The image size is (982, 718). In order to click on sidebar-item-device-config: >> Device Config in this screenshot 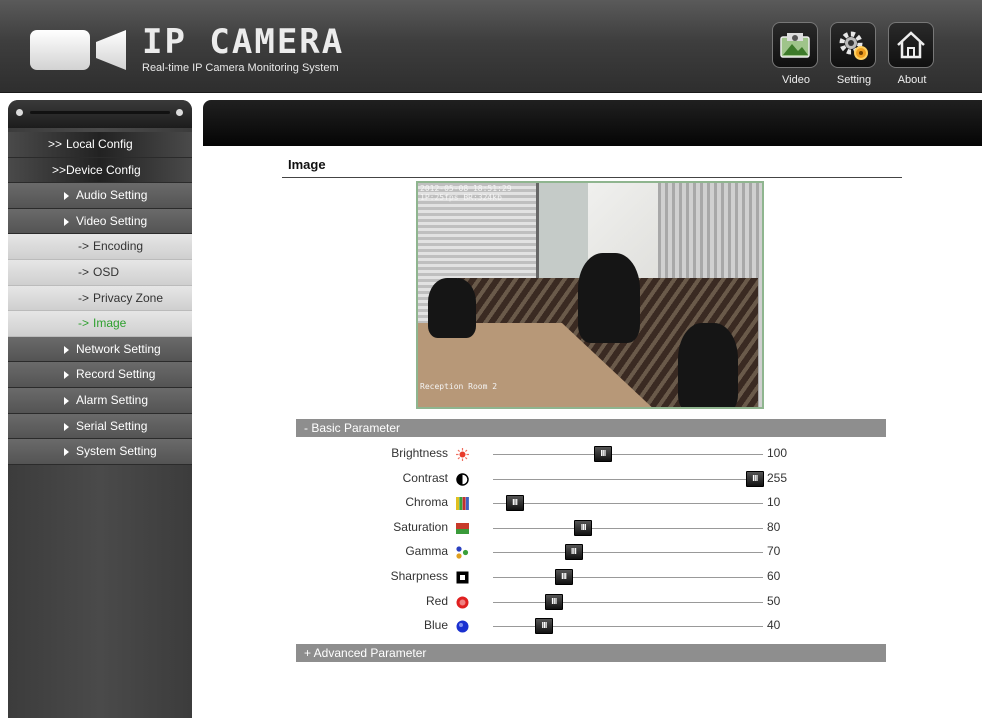, I will do `click(100, 170)`.